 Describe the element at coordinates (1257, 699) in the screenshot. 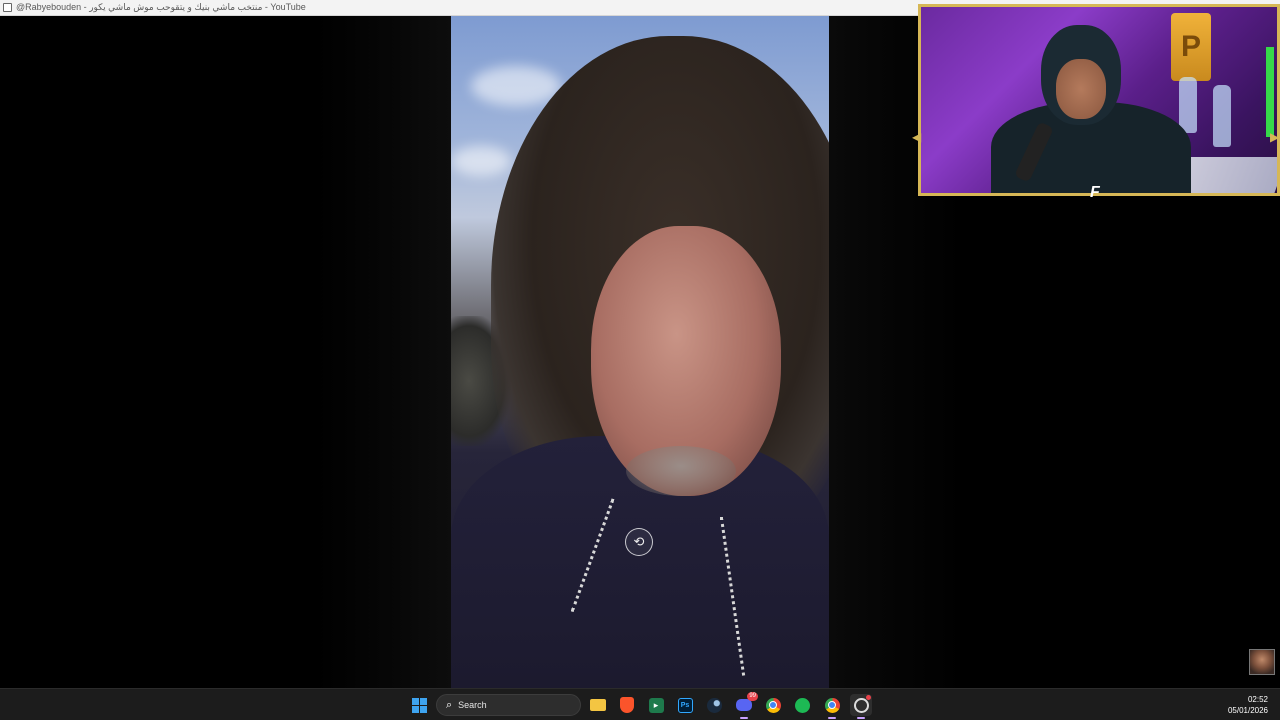

I see `clock-time: 02:52` at that location.